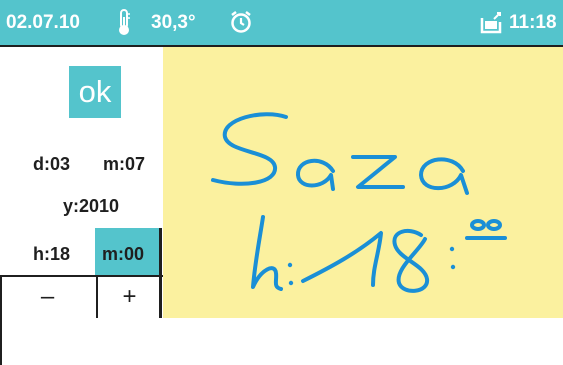 The height and width of the screenshot is (365, 563). I want to click on status-bar: 02.07.10 30,3° 11:18, so click(281, 22).